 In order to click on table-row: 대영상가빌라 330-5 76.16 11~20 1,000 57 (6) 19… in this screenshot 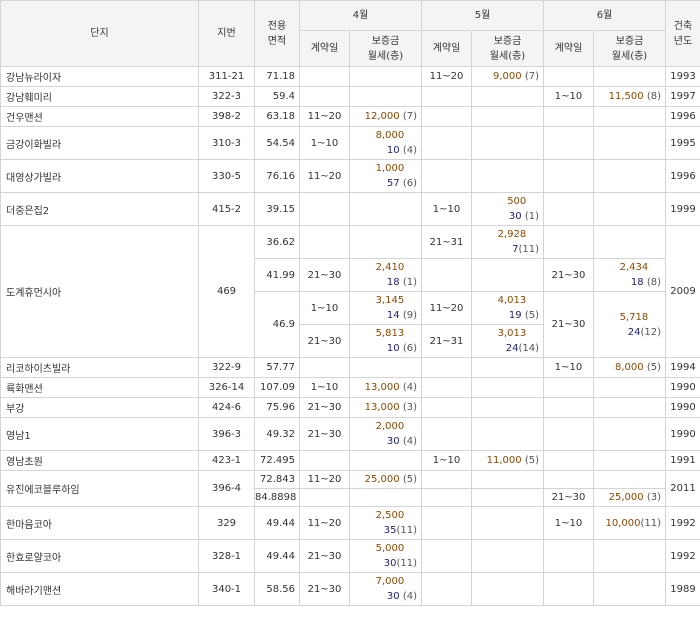, I will do `click(350, 176)`.